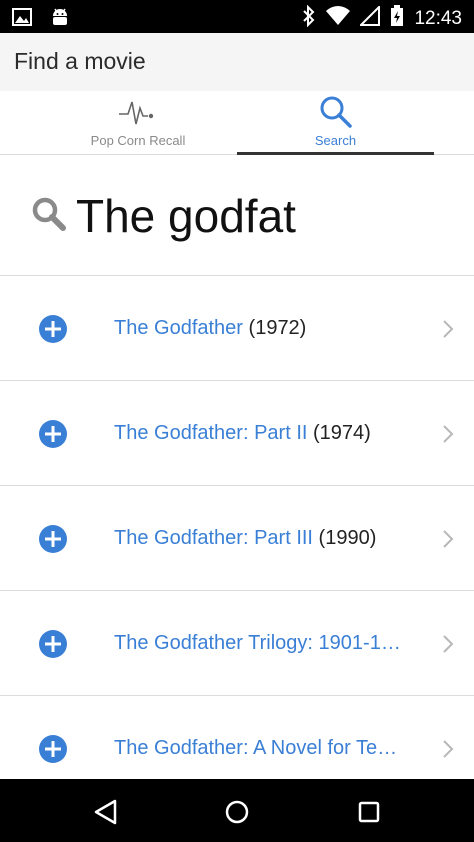 This screenshot has width=474, height=842. What do you see at coordinates (138, 113) in the screenshot?
I see `pulse-icon` at bounding box center [138, 113].